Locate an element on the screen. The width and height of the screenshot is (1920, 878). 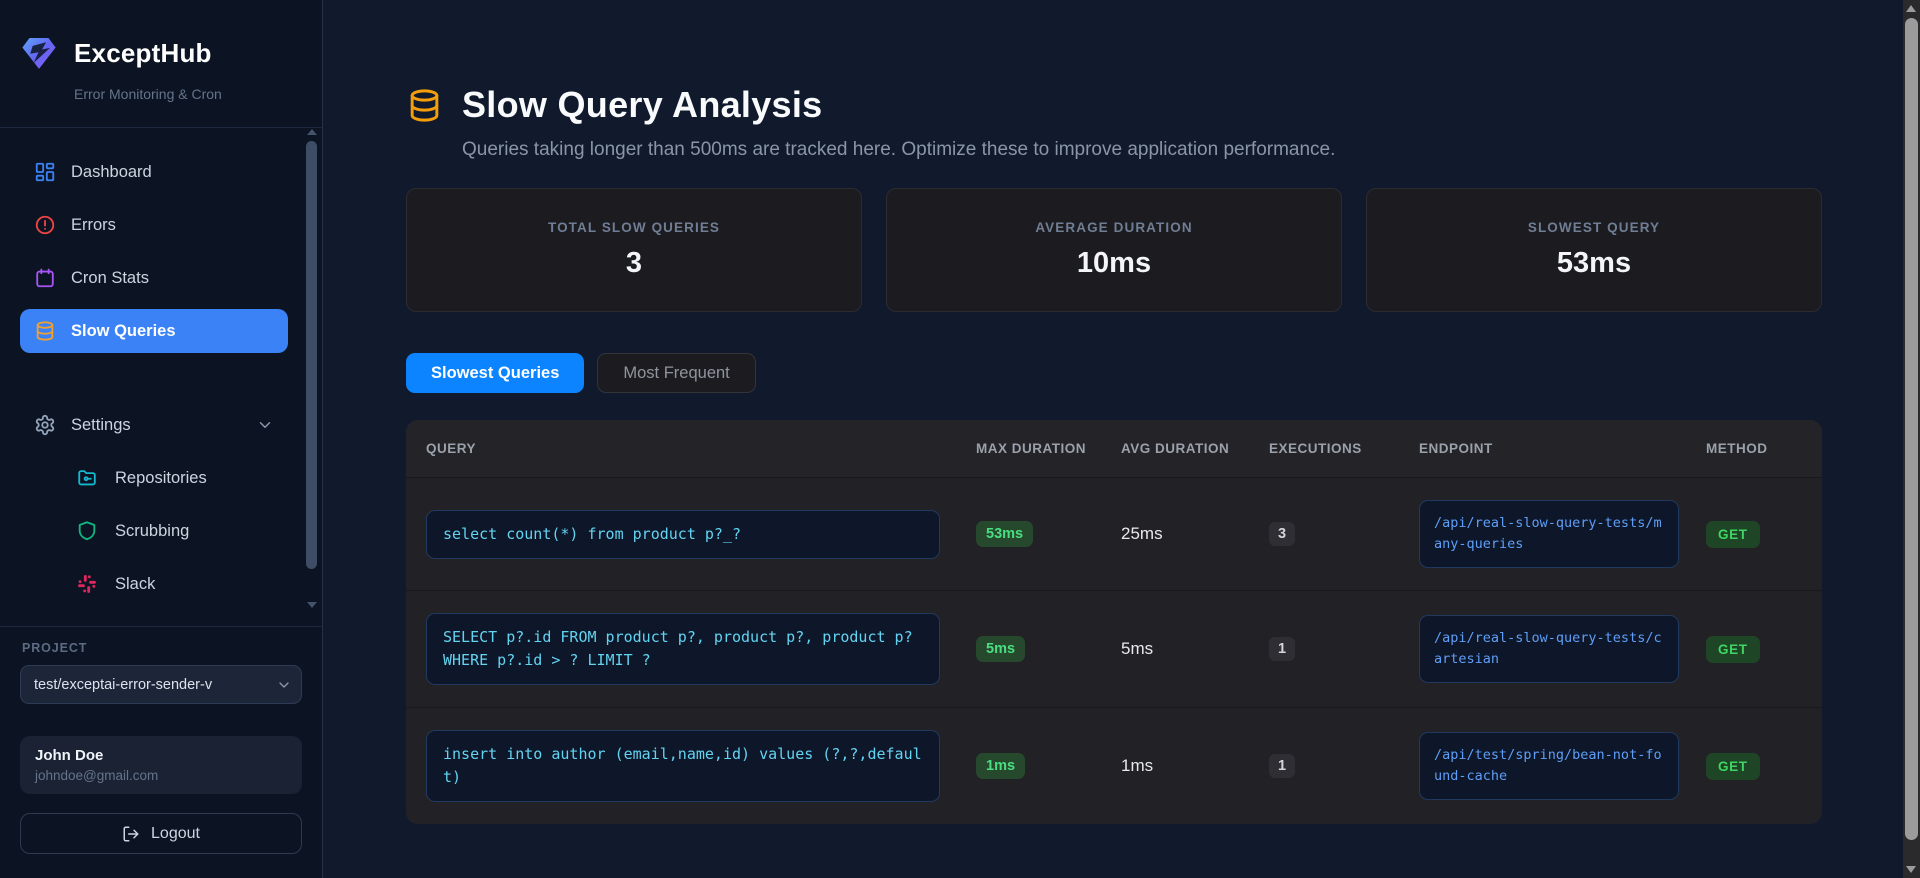
stat-card-average-duration: AVERAGE DURATION 10ms is located at coordinates (1114, 250).